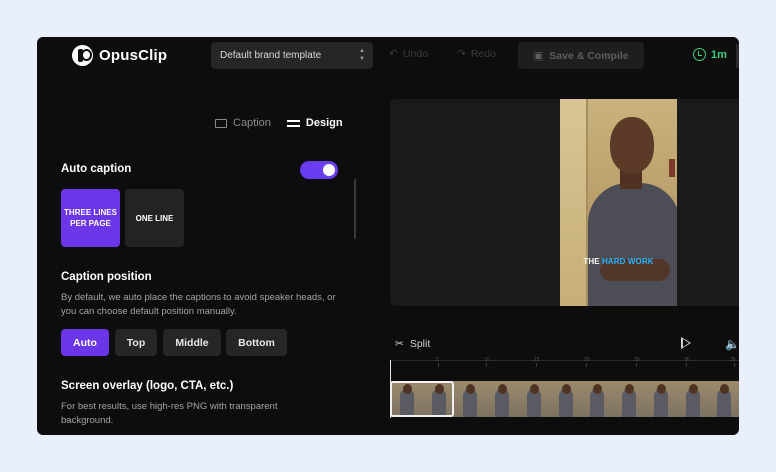  I want to click on clock-icon, so click(699, 54).